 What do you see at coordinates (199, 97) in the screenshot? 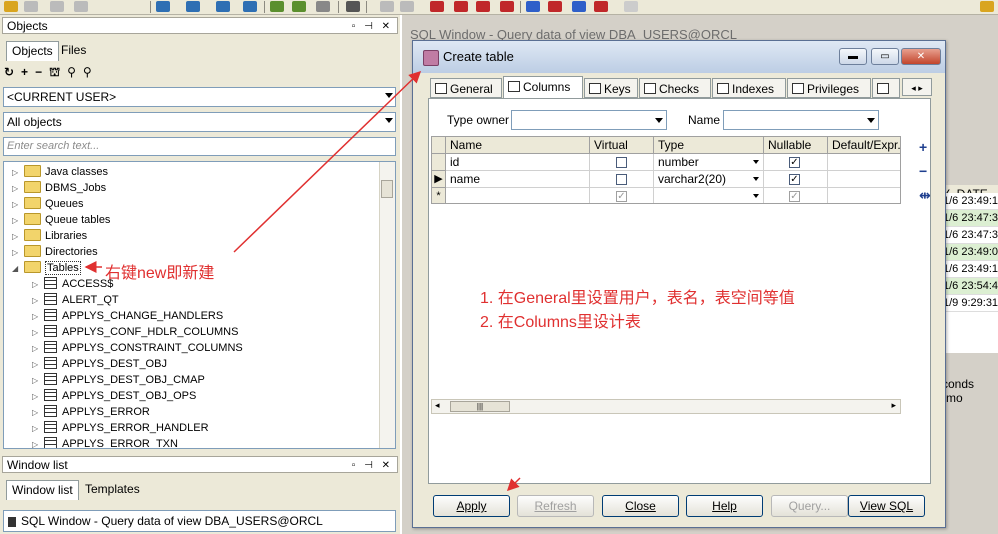
I see `user-combo: <CURRENT USER>` at bounding box center [199, 97].